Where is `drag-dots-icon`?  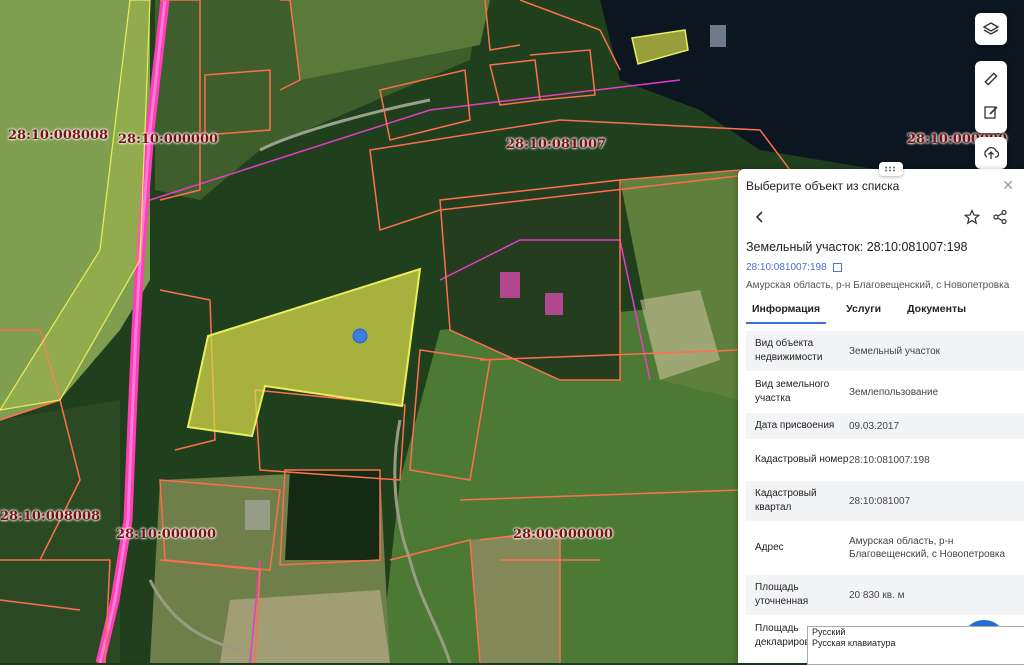
drag-dots-icon is located at coordinates (890, 169).